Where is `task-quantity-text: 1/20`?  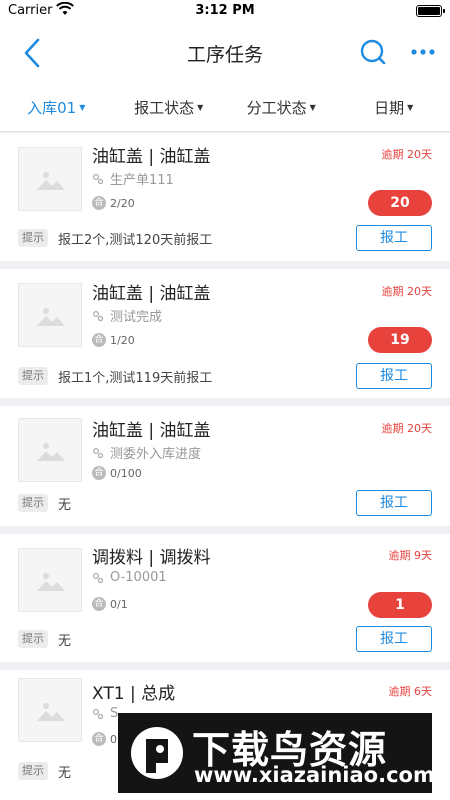 task-quantity-text: 1/20 is located at coordinates (122, 340).